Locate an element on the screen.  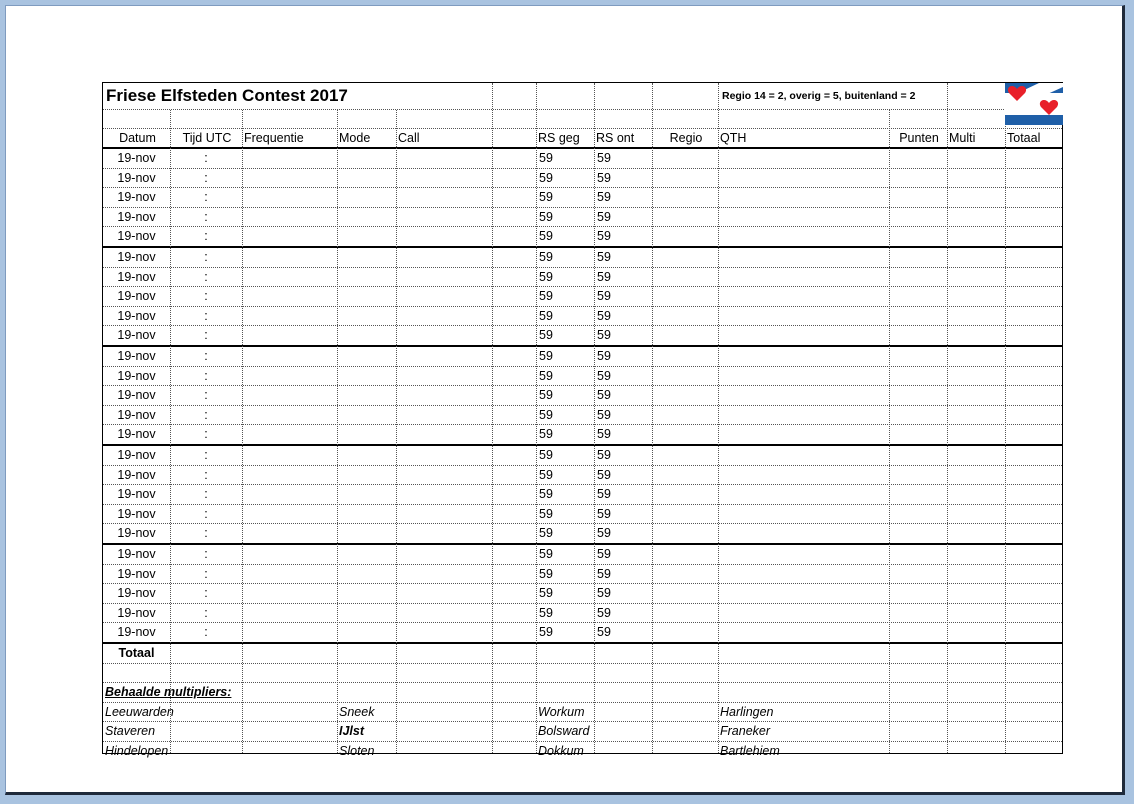
multiplier-city: Leeuwarden is located at coordinates (139, 711).